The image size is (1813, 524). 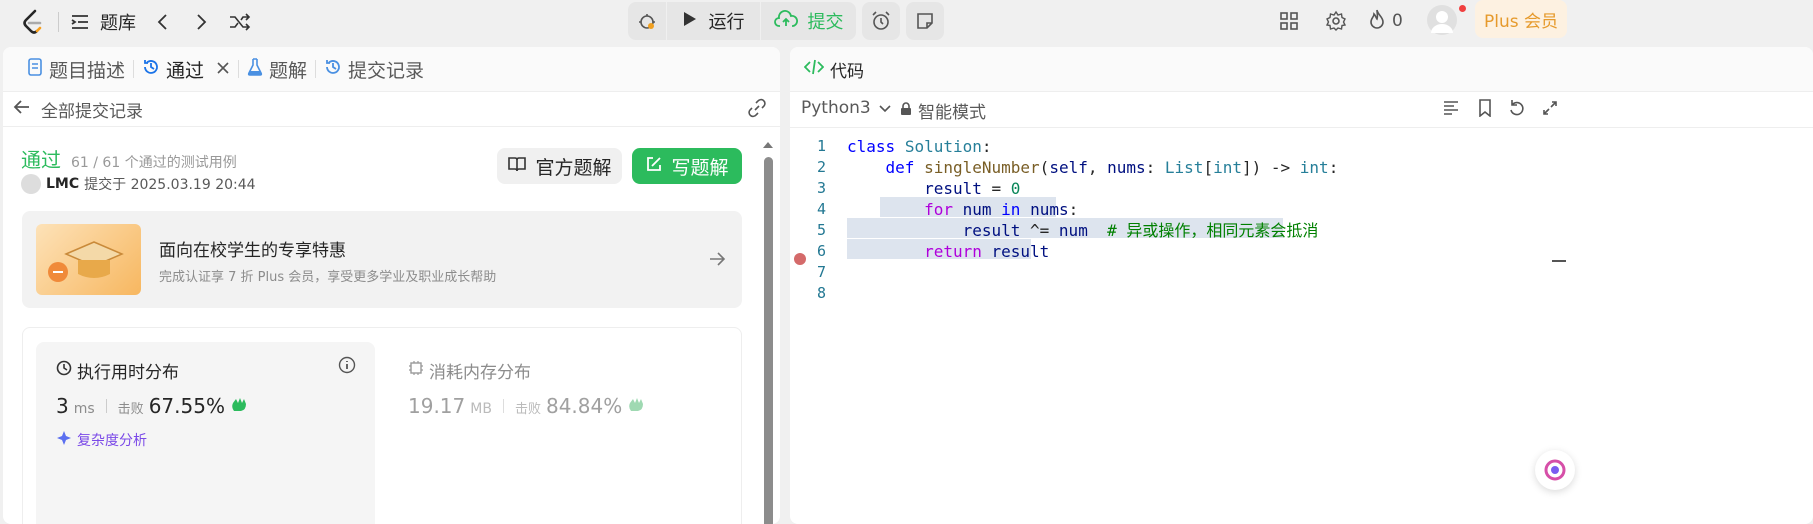 What do you see at coordinates (821, 188) in the screenshot?
I see `line-number: 3` at bounding box center [821, 188].